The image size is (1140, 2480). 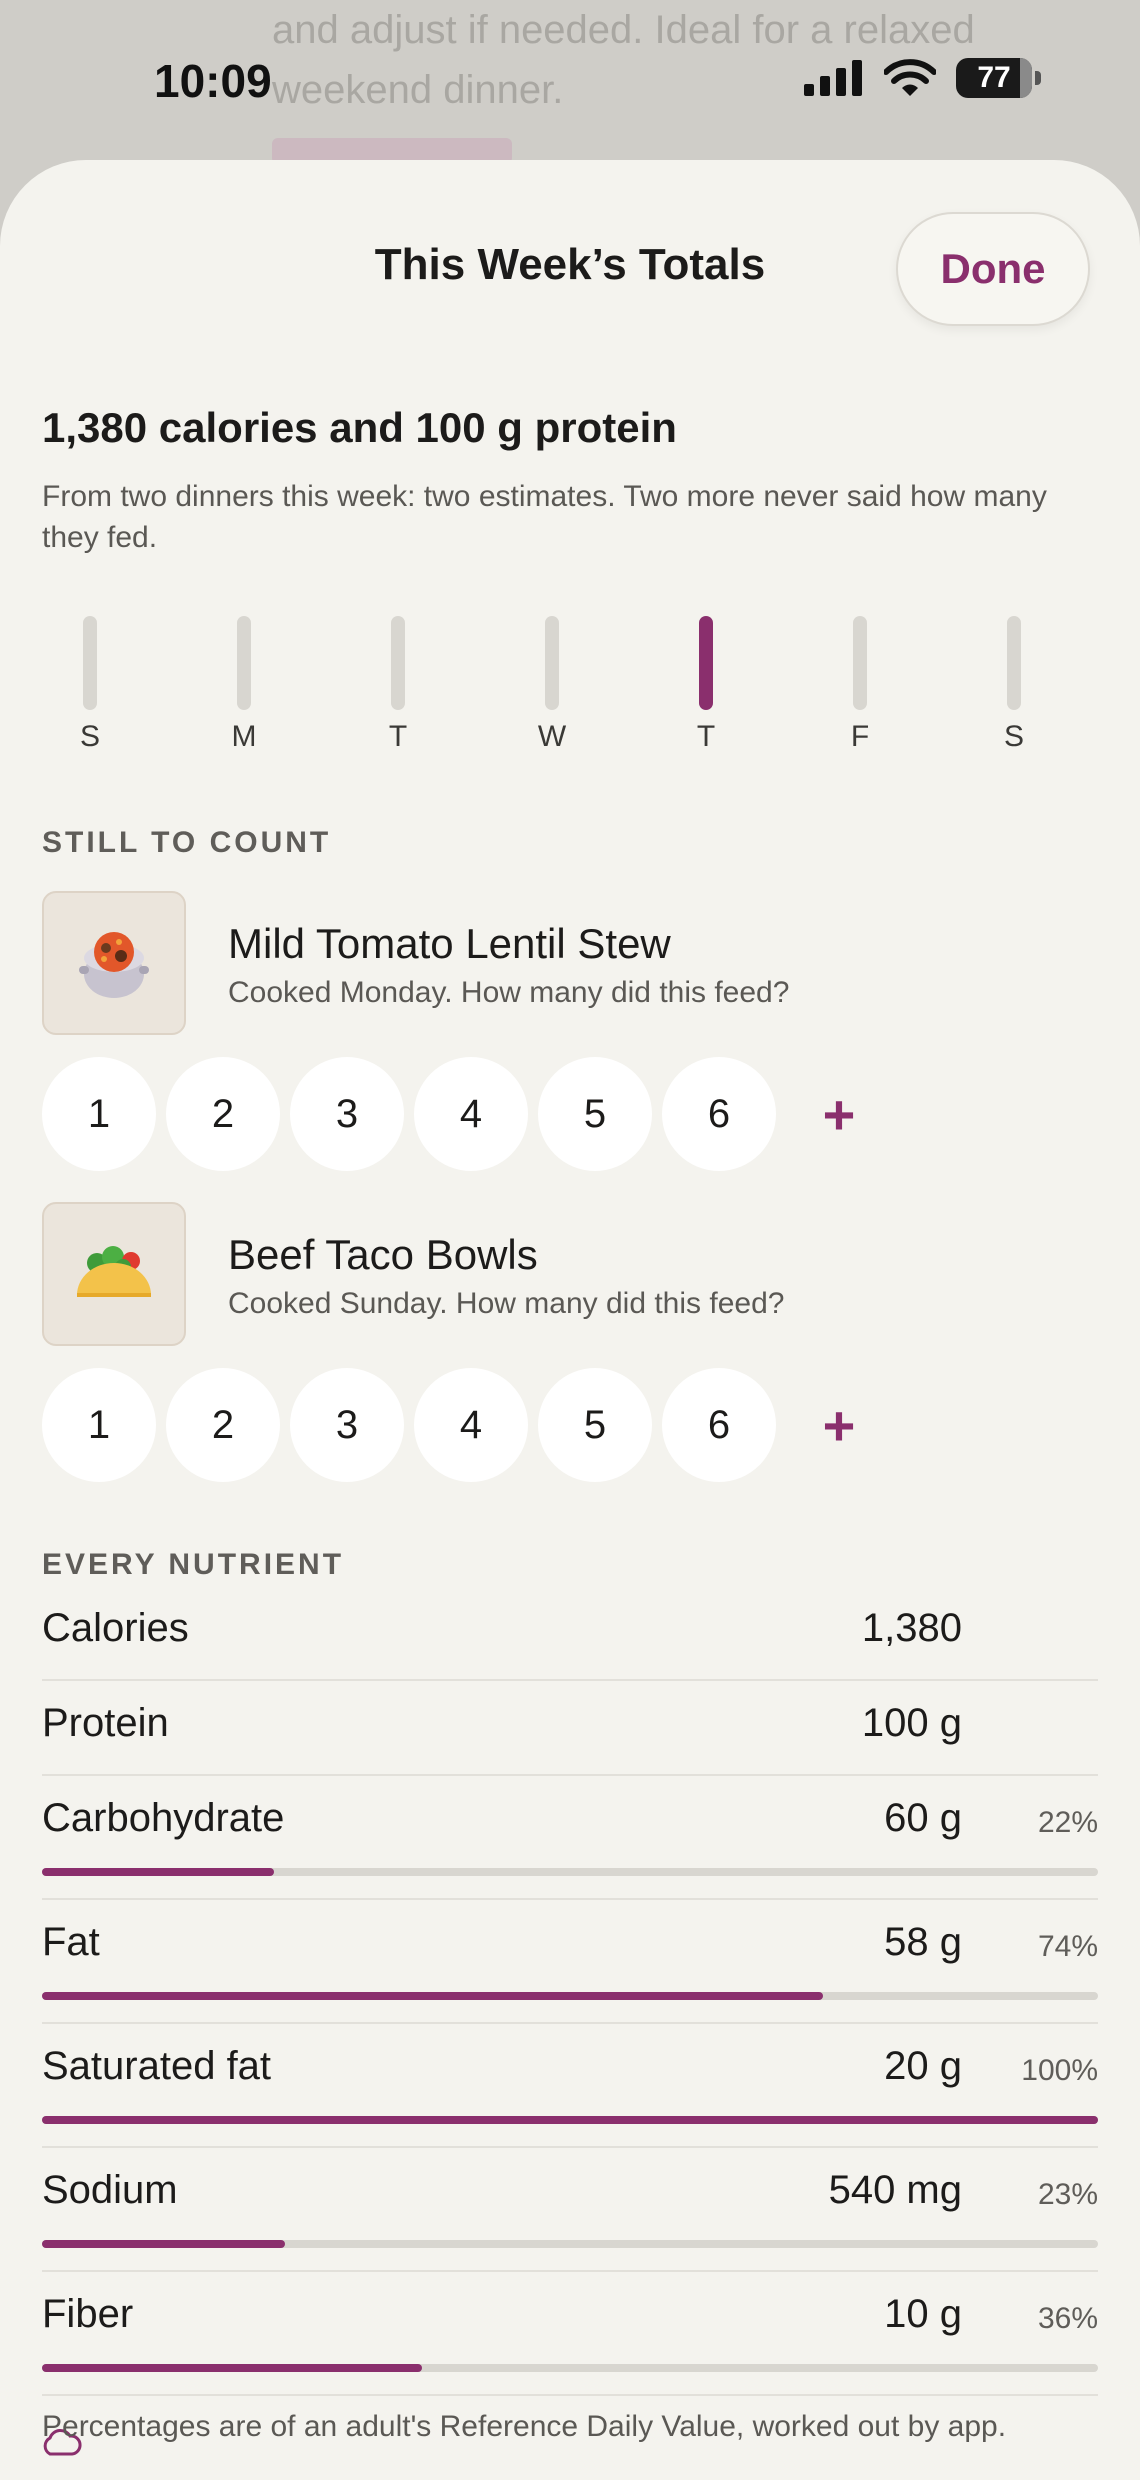 I want to click on battery-empty-segment, so click(x=1026, y=78).